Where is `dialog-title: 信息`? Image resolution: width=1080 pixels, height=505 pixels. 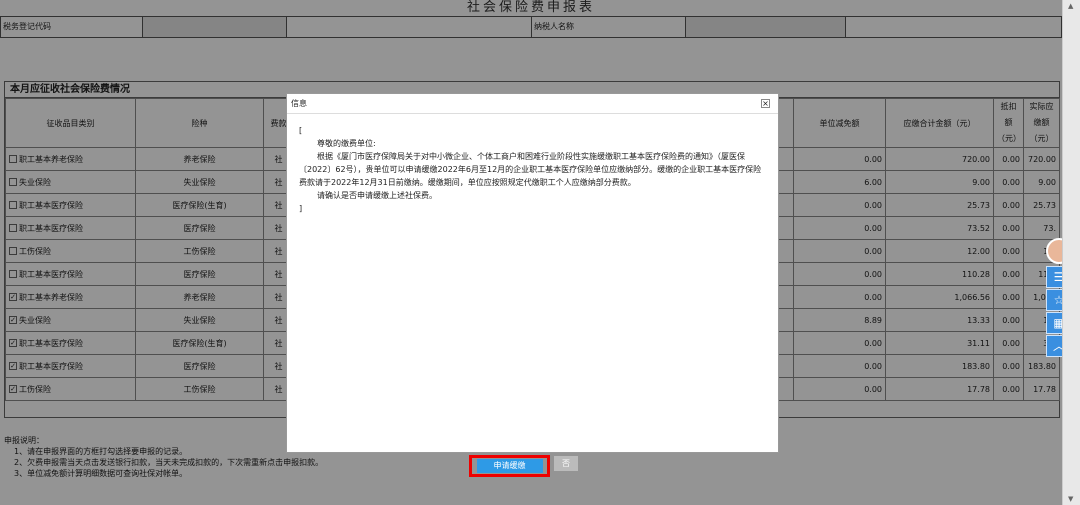
dialog-title: 信息 is located at coordinates (299, 103).